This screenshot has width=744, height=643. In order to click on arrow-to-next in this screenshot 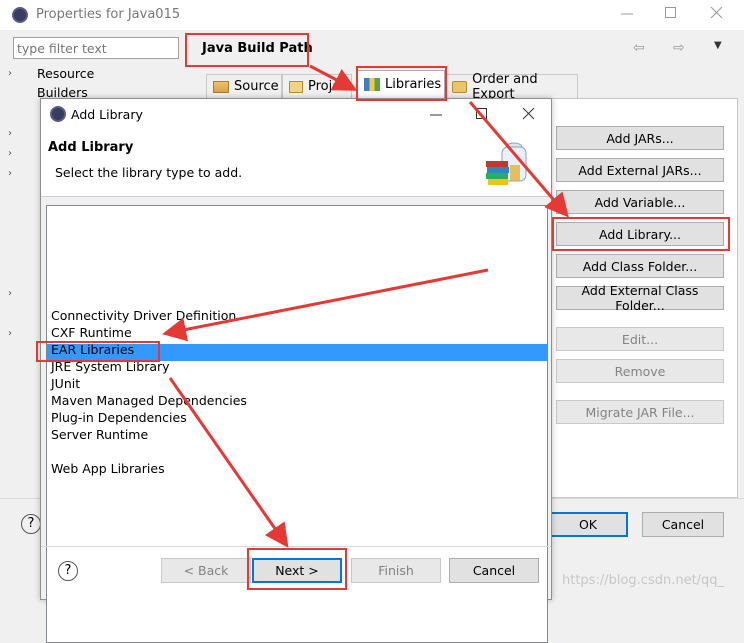, I will do `click(228, 462)`.